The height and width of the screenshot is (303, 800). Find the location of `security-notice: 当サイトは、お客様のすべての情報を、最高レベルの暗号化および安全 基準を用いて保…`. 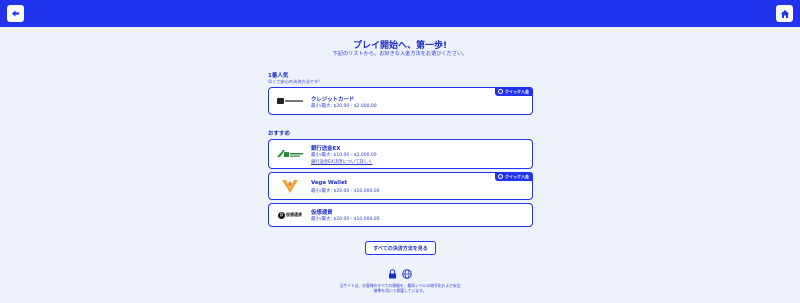

security-notice: 当サイトは、お客様のすべての情報を、最高レベルの暗号化および安全 基準を用いて保… is located at coordinates (400, 288).